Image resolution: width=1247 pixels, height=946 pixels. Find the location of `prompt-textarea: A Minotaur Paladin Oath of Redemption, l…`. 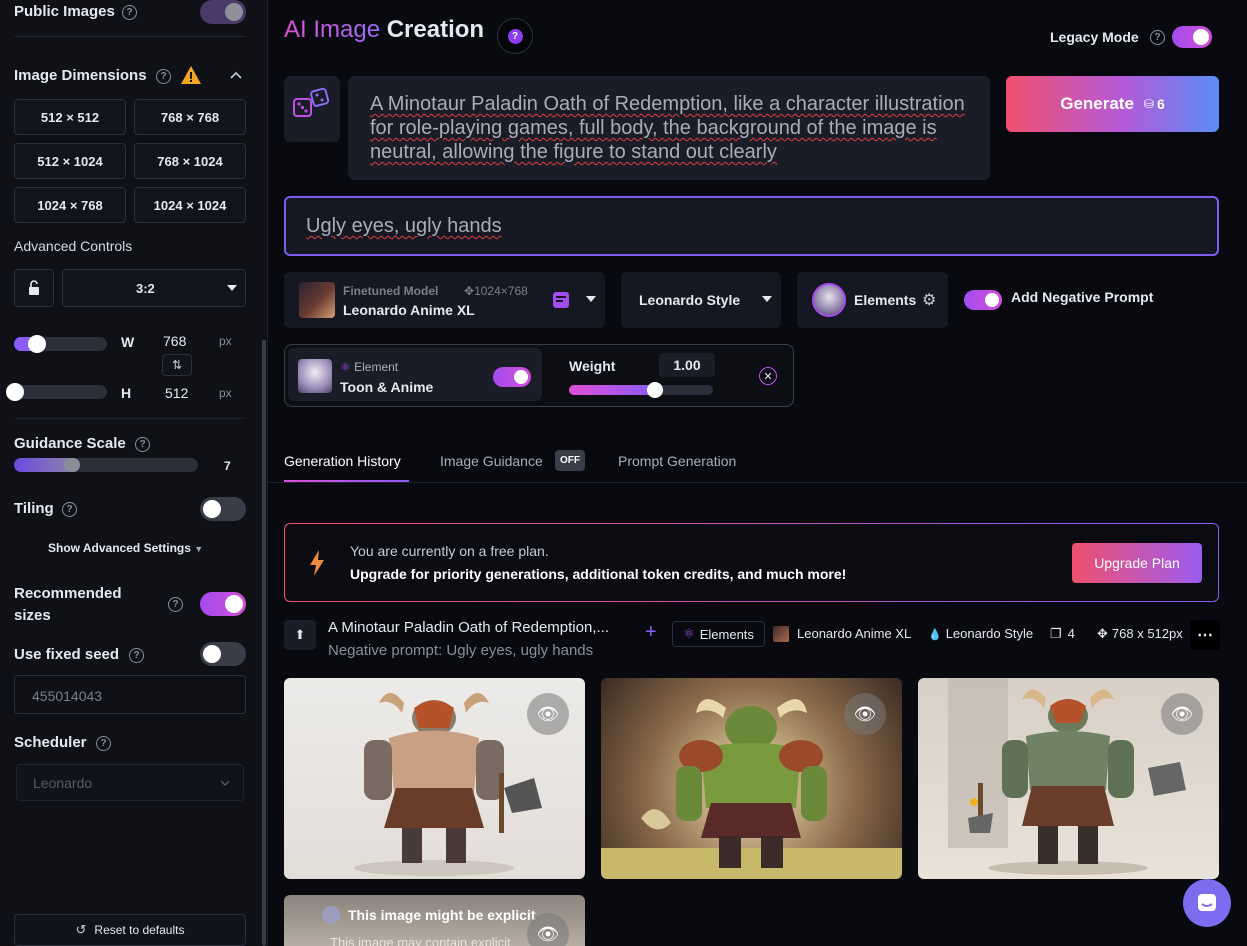

prompt-textarea: A Minotaur Paladin Oath of Redemption, l… is located at coordinates (669, 128).